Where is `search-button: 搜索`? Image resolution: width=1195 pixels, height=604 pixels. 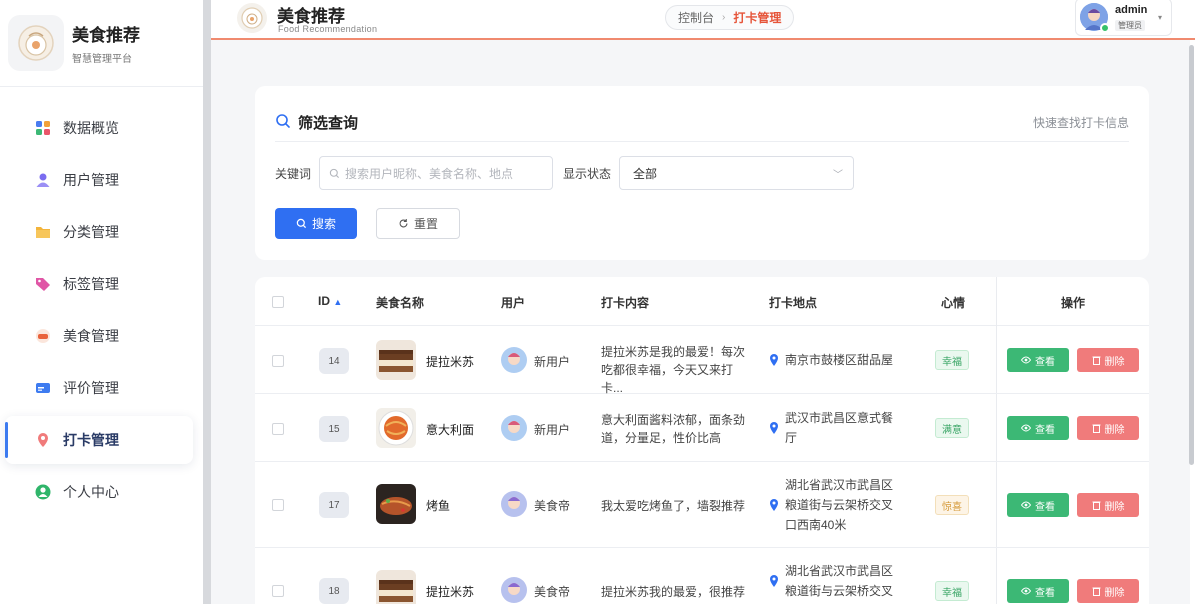
search-button: 搜索 is located at coordinates (316, 223).